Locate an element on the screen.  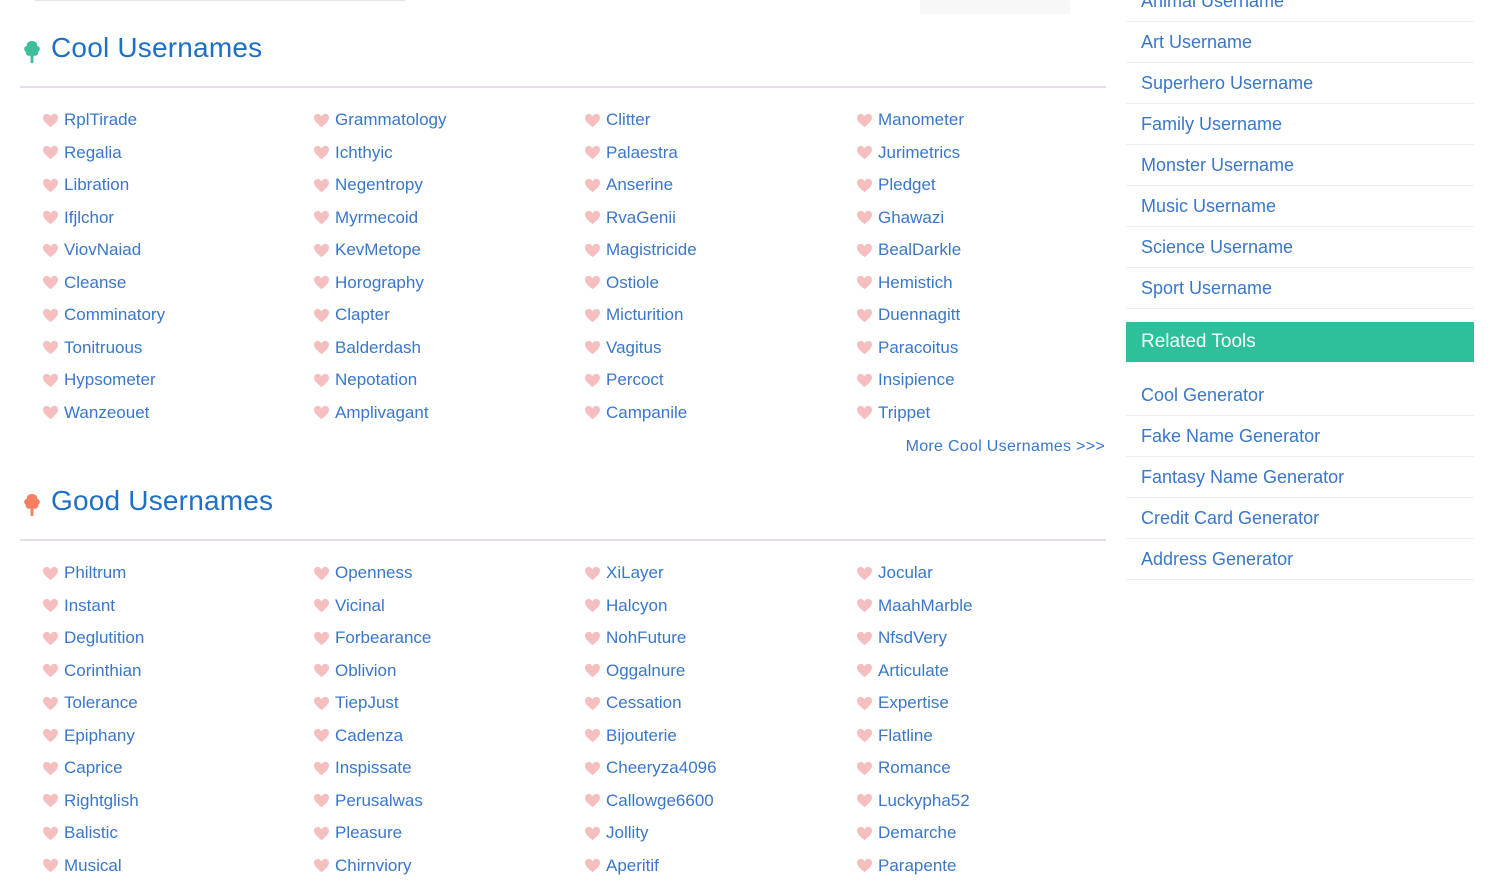
sidebar-tool-link: Fake Name Generator is located at coordinates (1300, 436).